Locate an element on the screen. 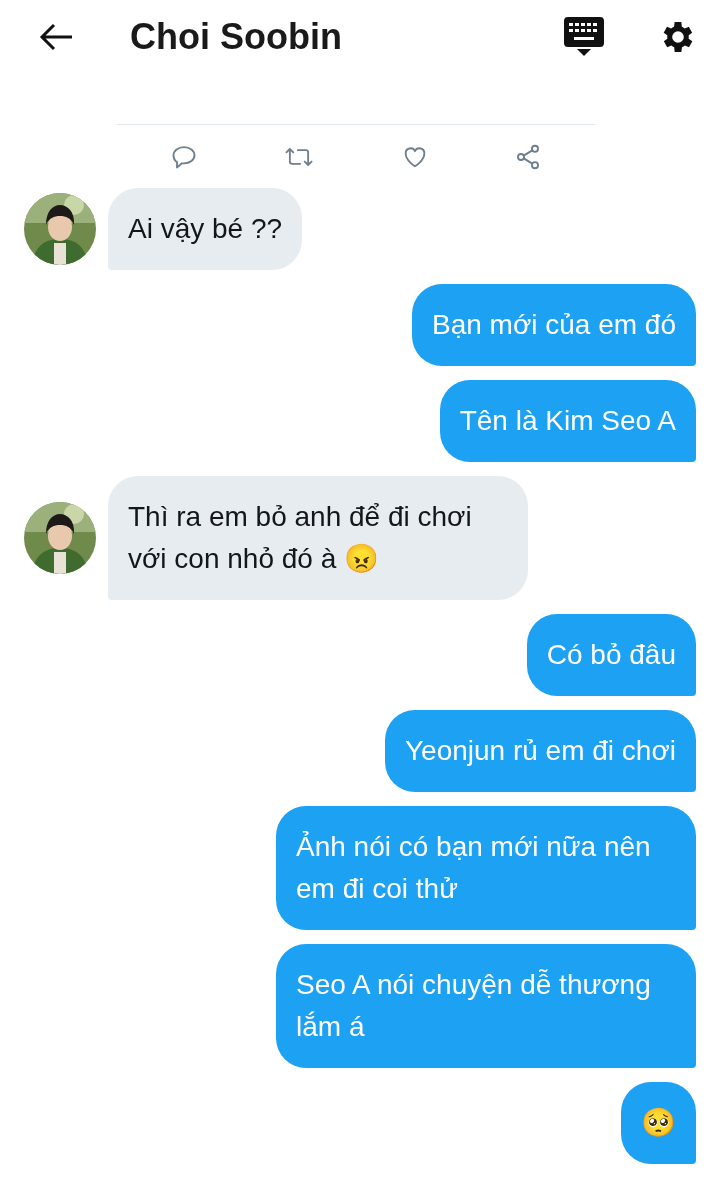 The height and width of the screenshot is (1199, 720). message-bubble: Thì ra em bỏ anh để đi chơi với con nhỏ đó à 😠 is located at coordinates (318, 538).